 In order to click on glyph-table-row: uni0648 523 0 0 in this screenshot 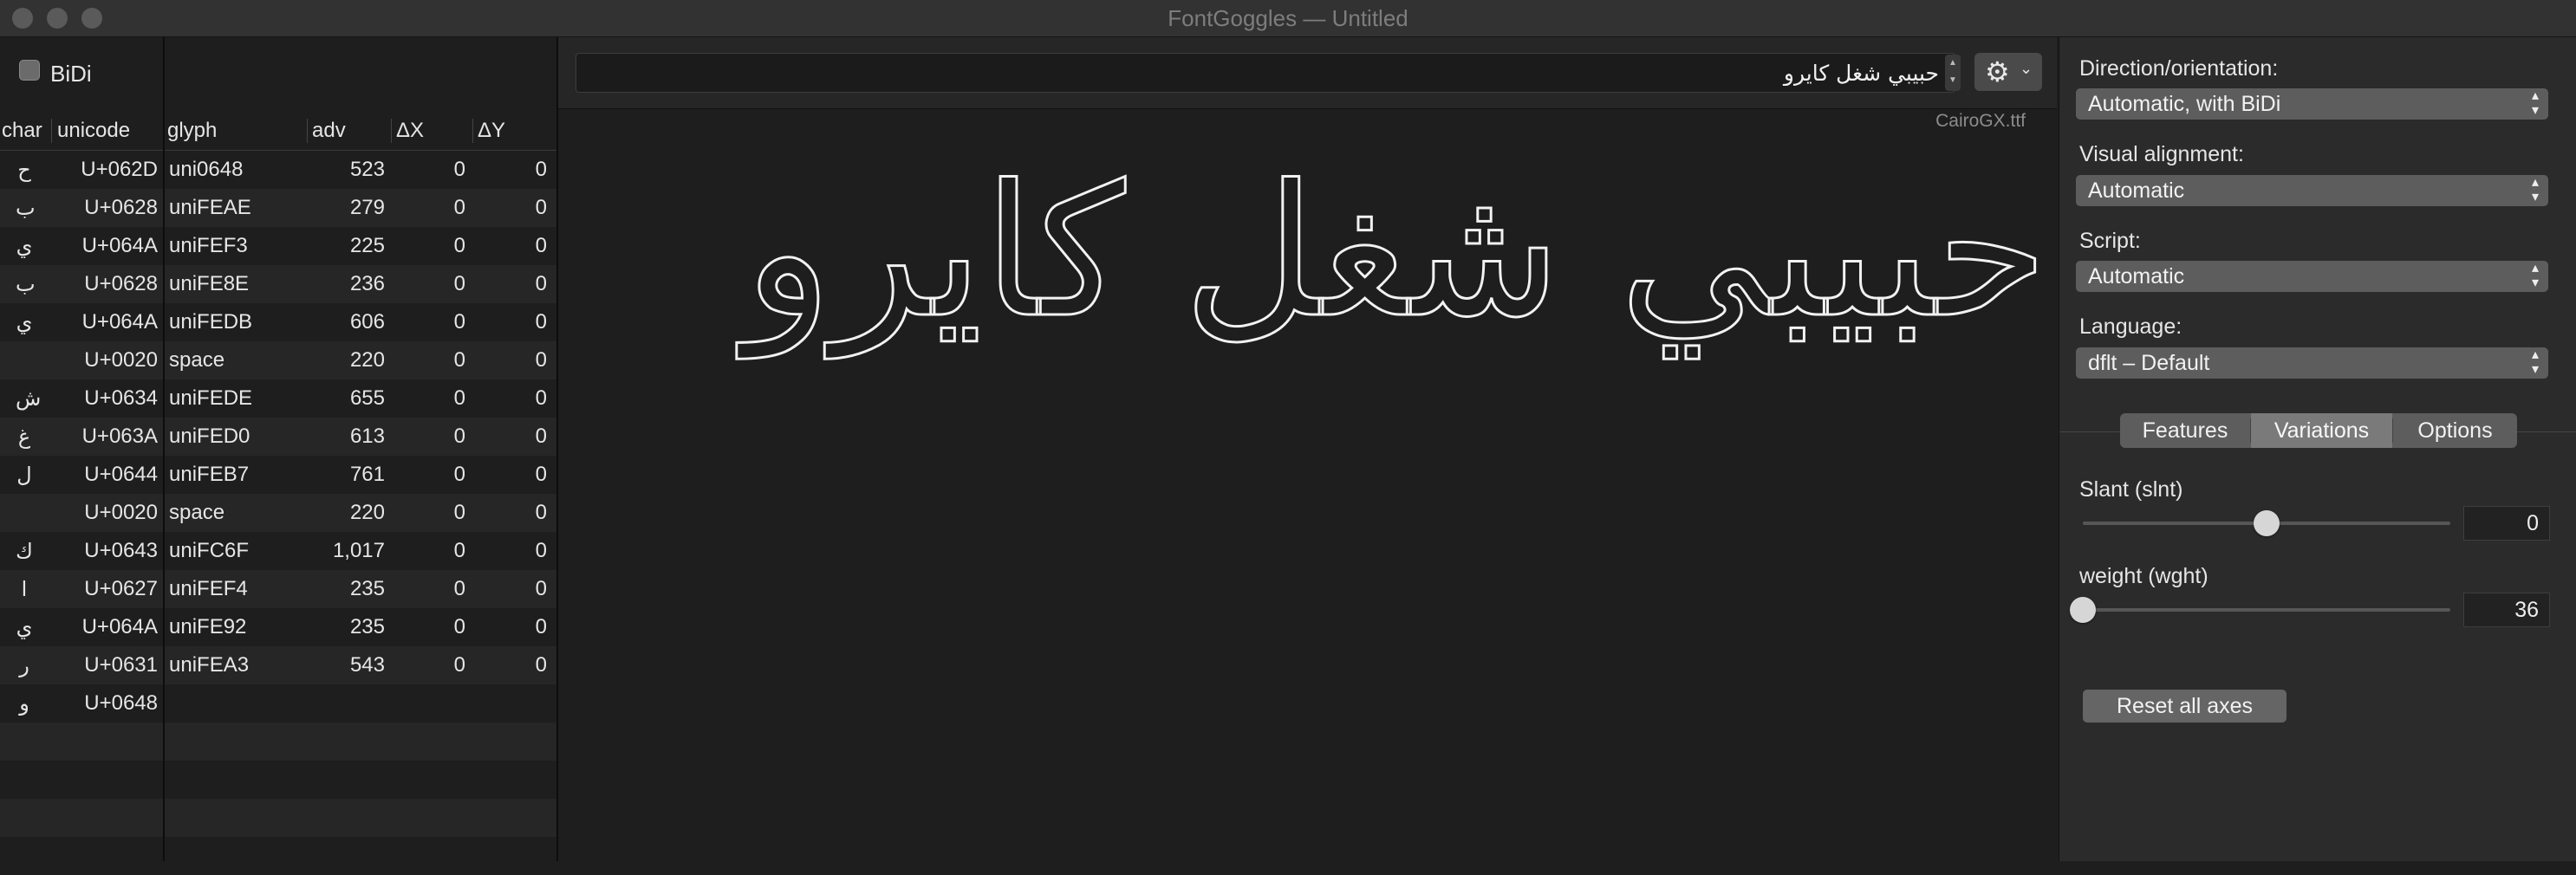, I will do `click(360, 170)`.